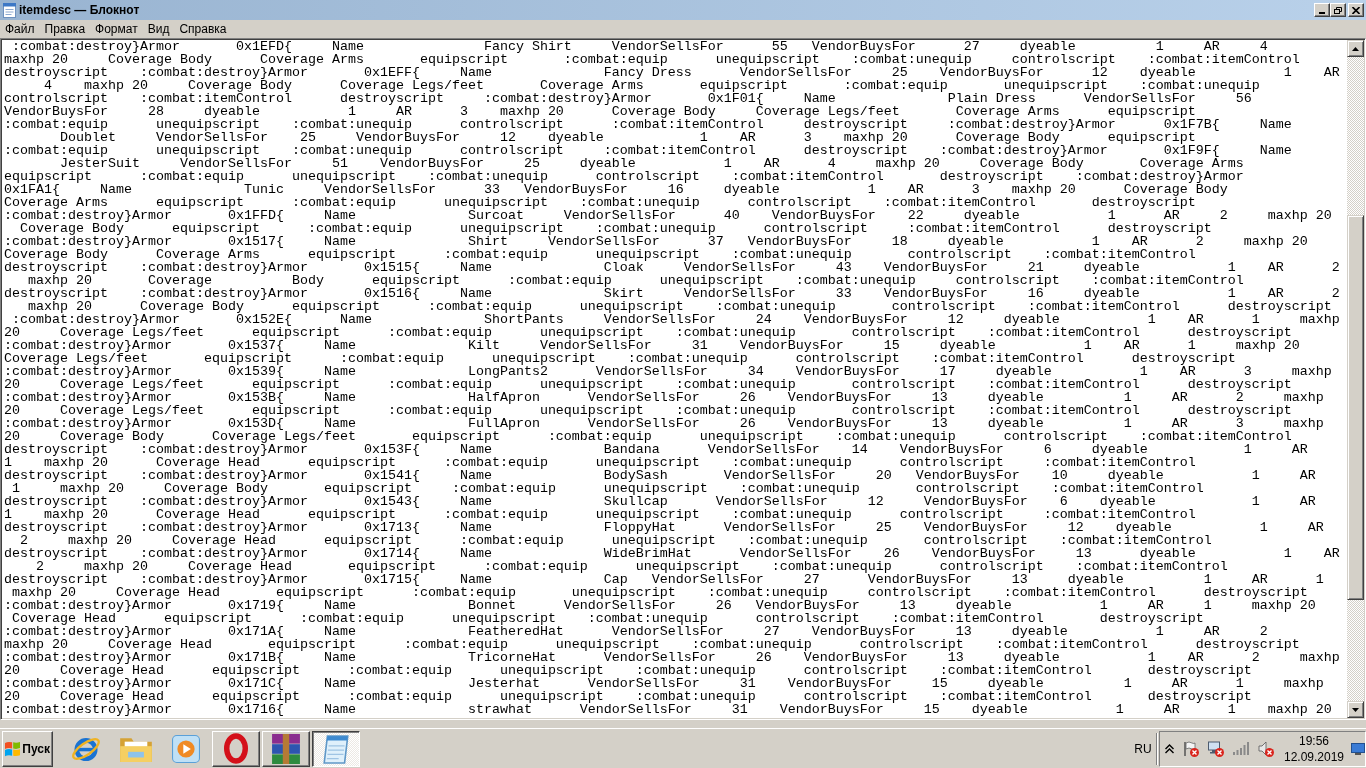 The width and height of the screenshot is (1366, 768). What do you see at coordinates (1322, 10) in the screenshot?
I see `minimize-button` at bounding box center [1322, 10].